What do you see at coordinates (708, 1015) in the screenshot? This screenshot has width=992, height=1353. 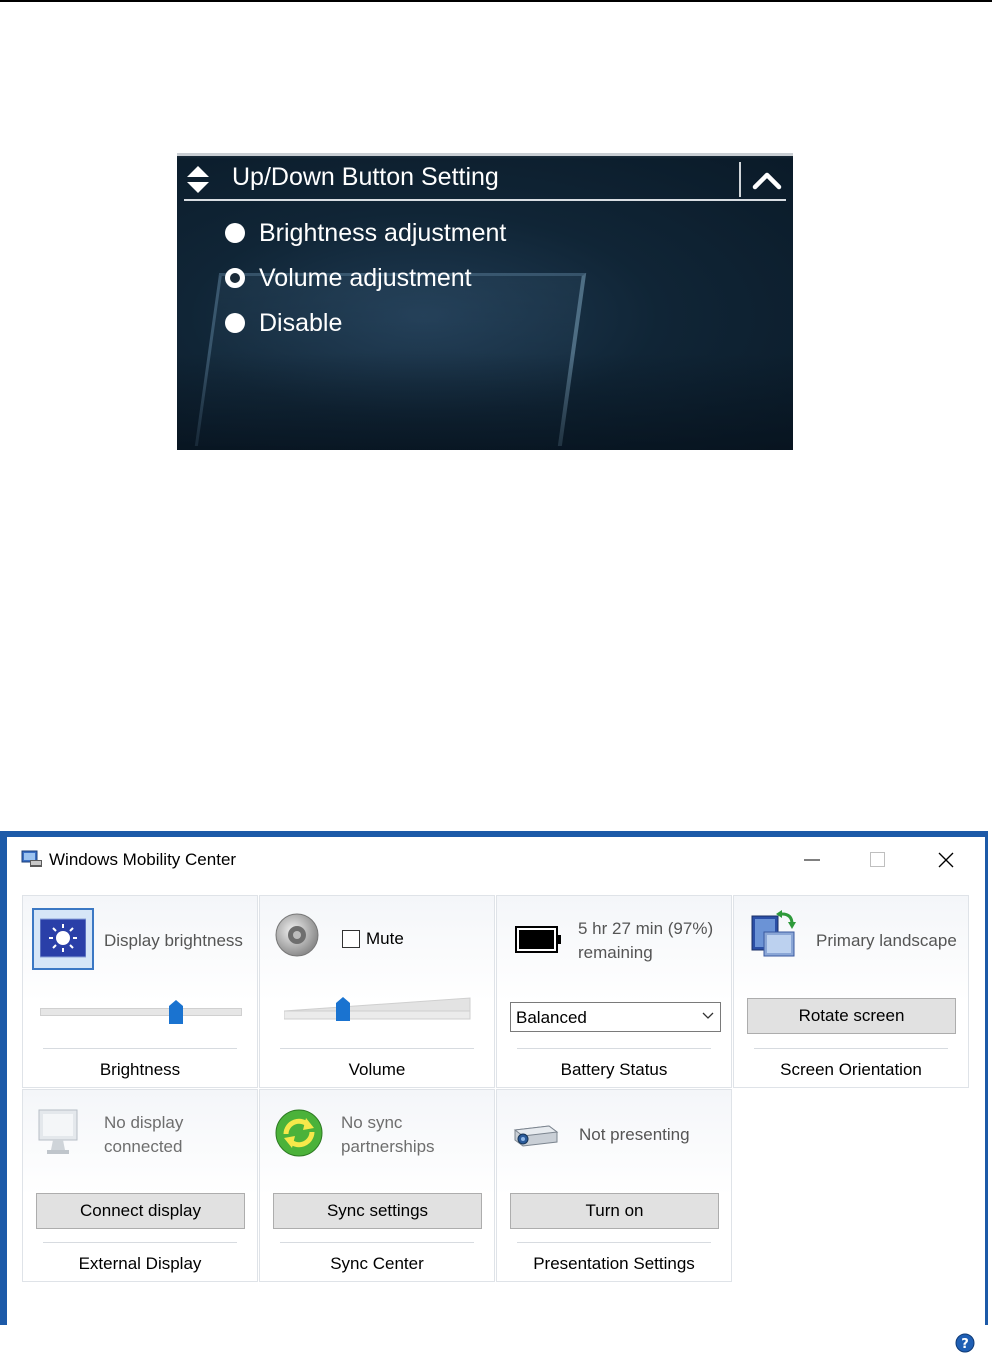 I see `chevron-down-icon` at bounding box center [708, 1015].